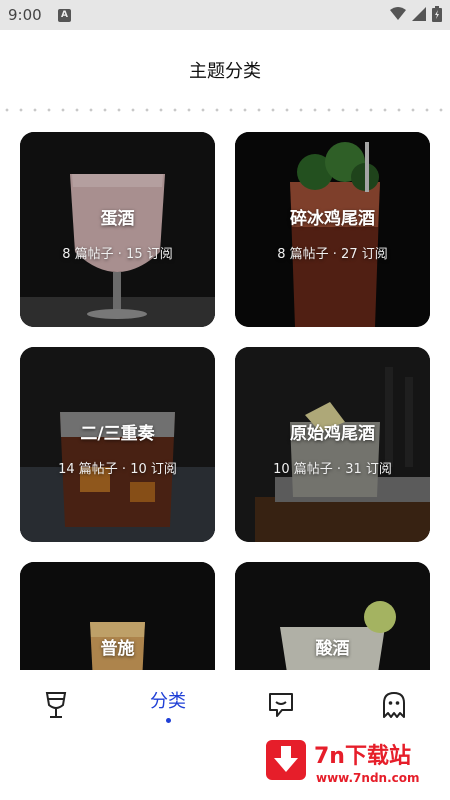 The width and height of the screenshot is (450, 800). I want to click on status-icons, so click(416, 14).